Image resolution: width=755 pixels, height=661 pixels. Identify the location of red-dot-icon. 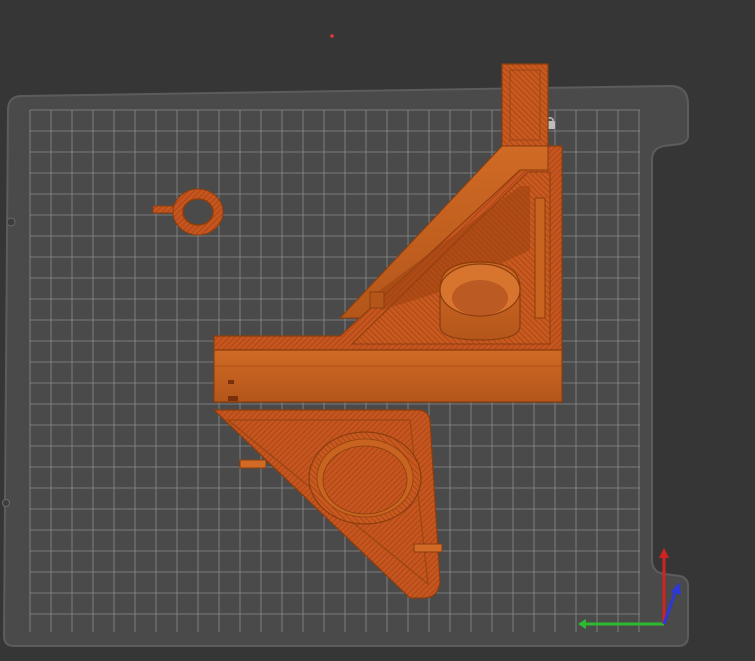
(332, 36).